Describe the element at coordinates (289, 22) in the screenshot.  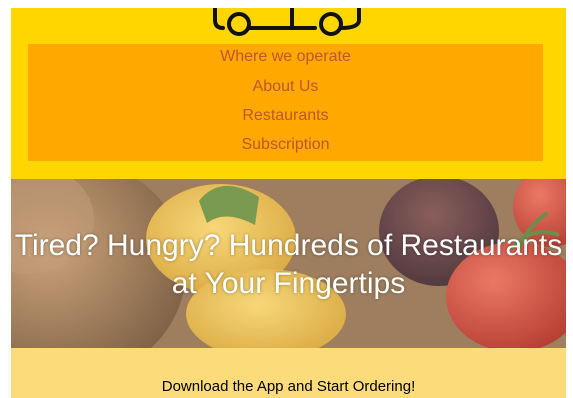
I see `truck-logo-icon` at that location.